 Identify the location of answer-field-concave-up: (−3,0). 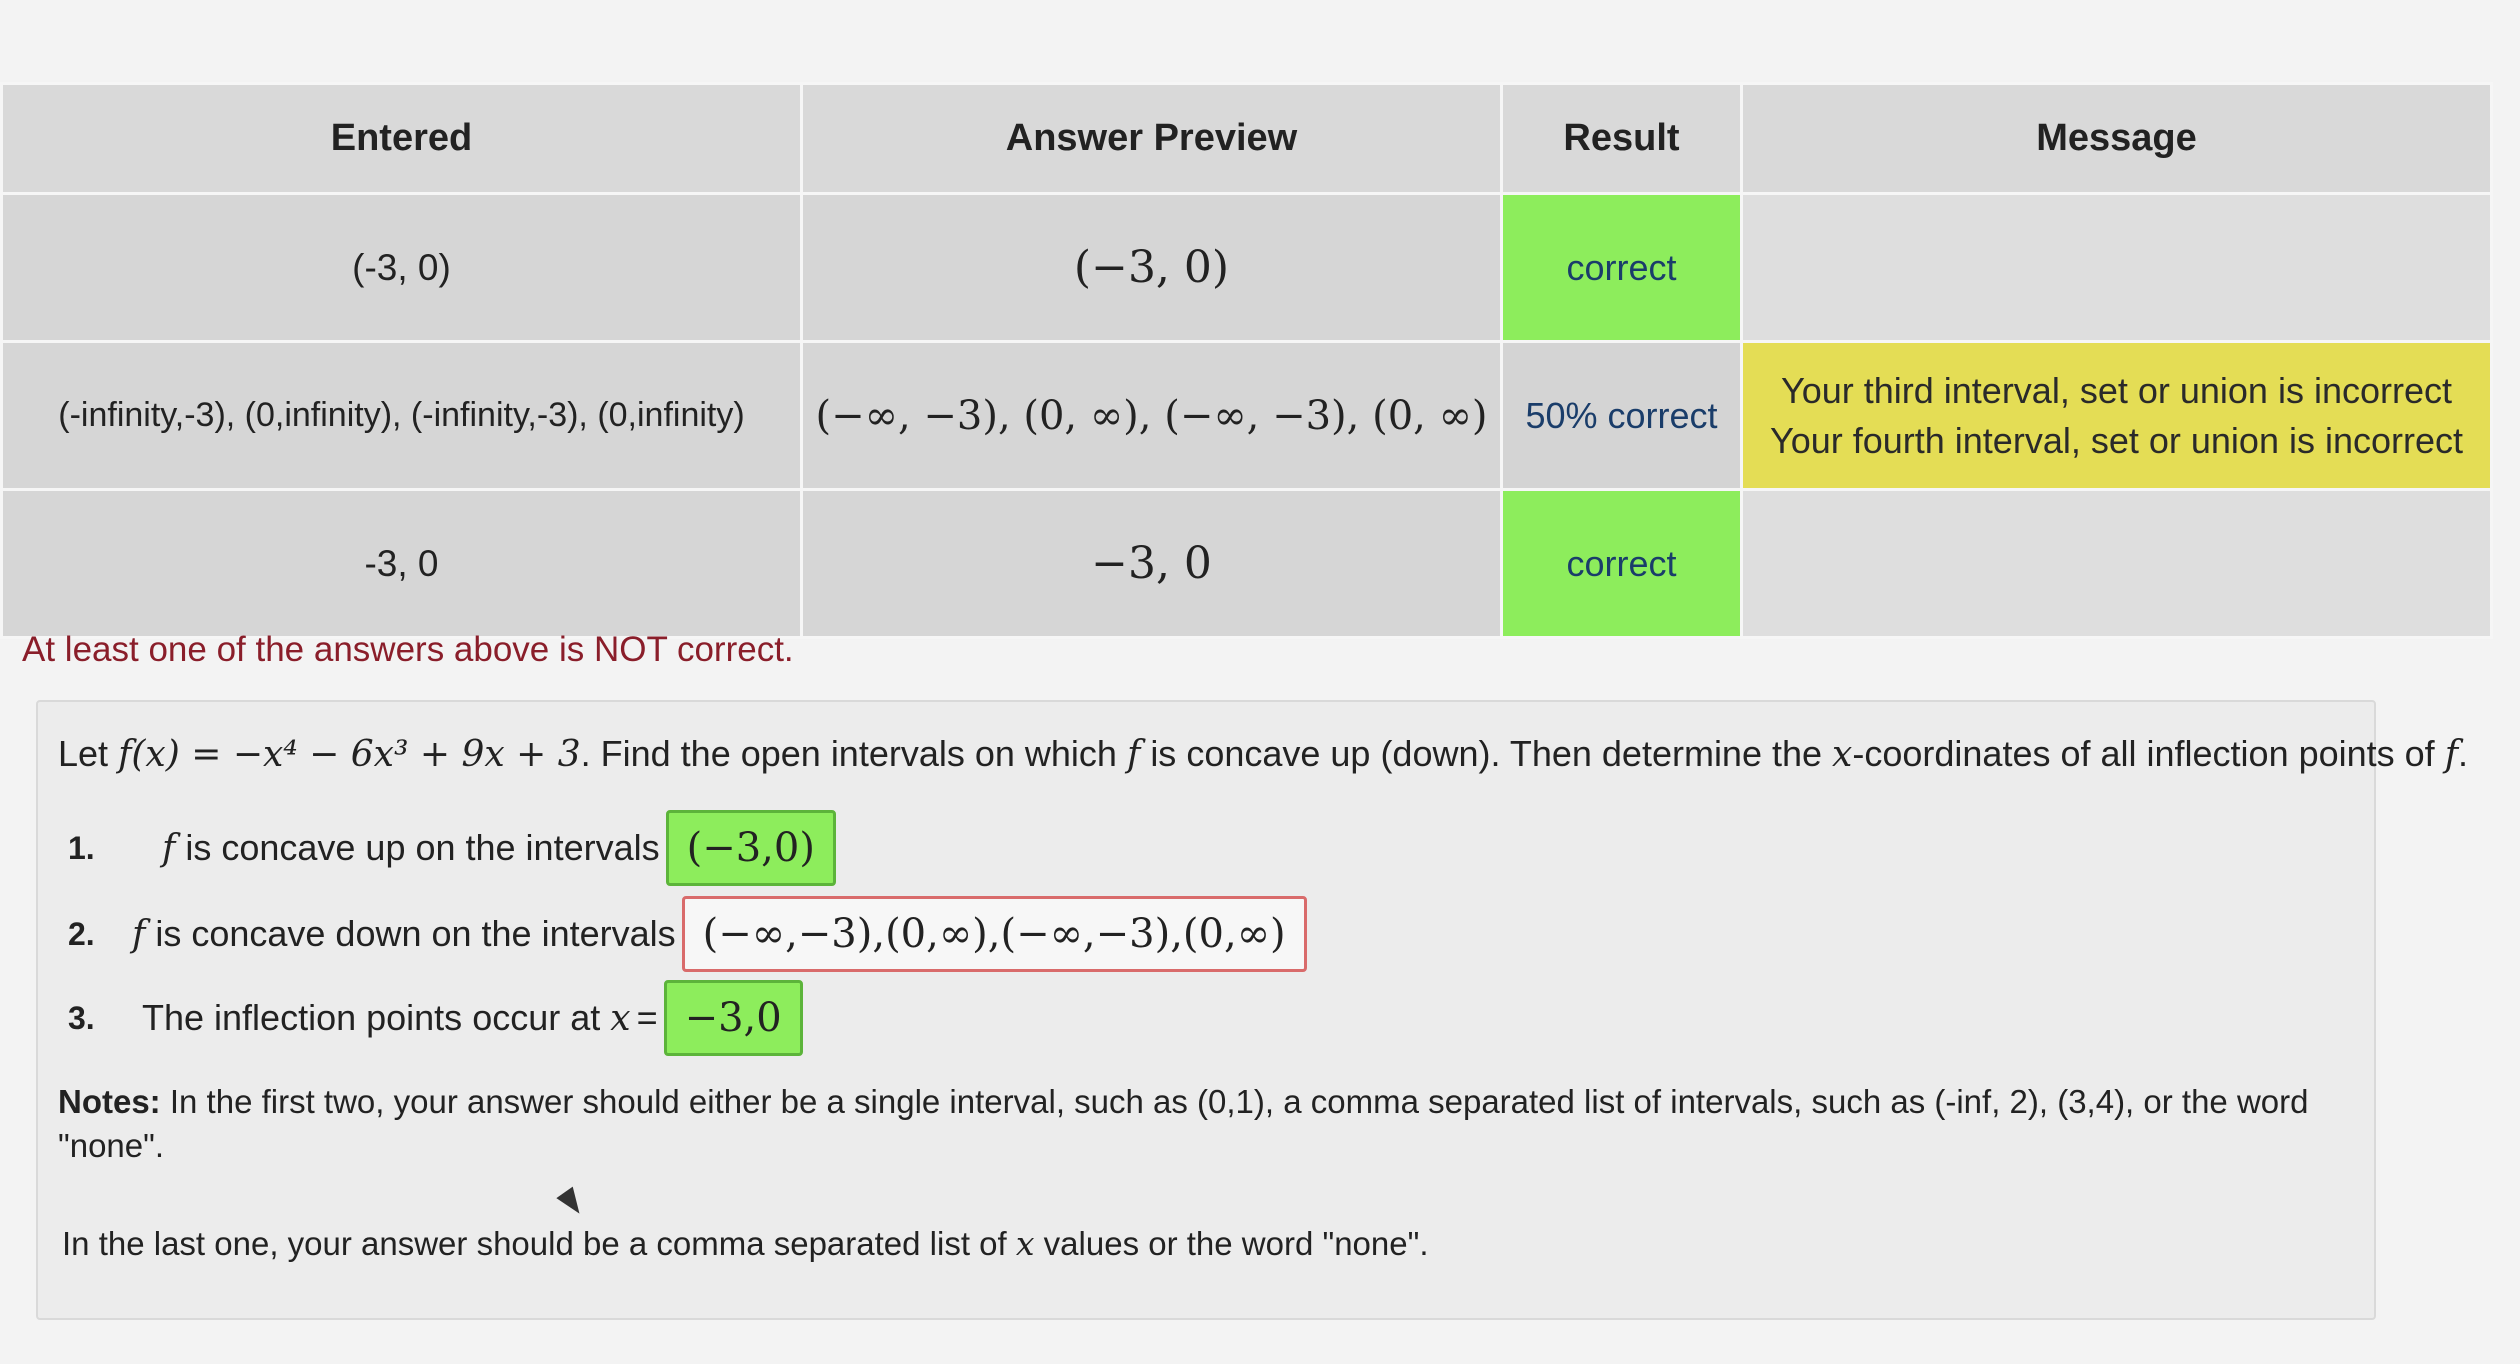
(750, 848).